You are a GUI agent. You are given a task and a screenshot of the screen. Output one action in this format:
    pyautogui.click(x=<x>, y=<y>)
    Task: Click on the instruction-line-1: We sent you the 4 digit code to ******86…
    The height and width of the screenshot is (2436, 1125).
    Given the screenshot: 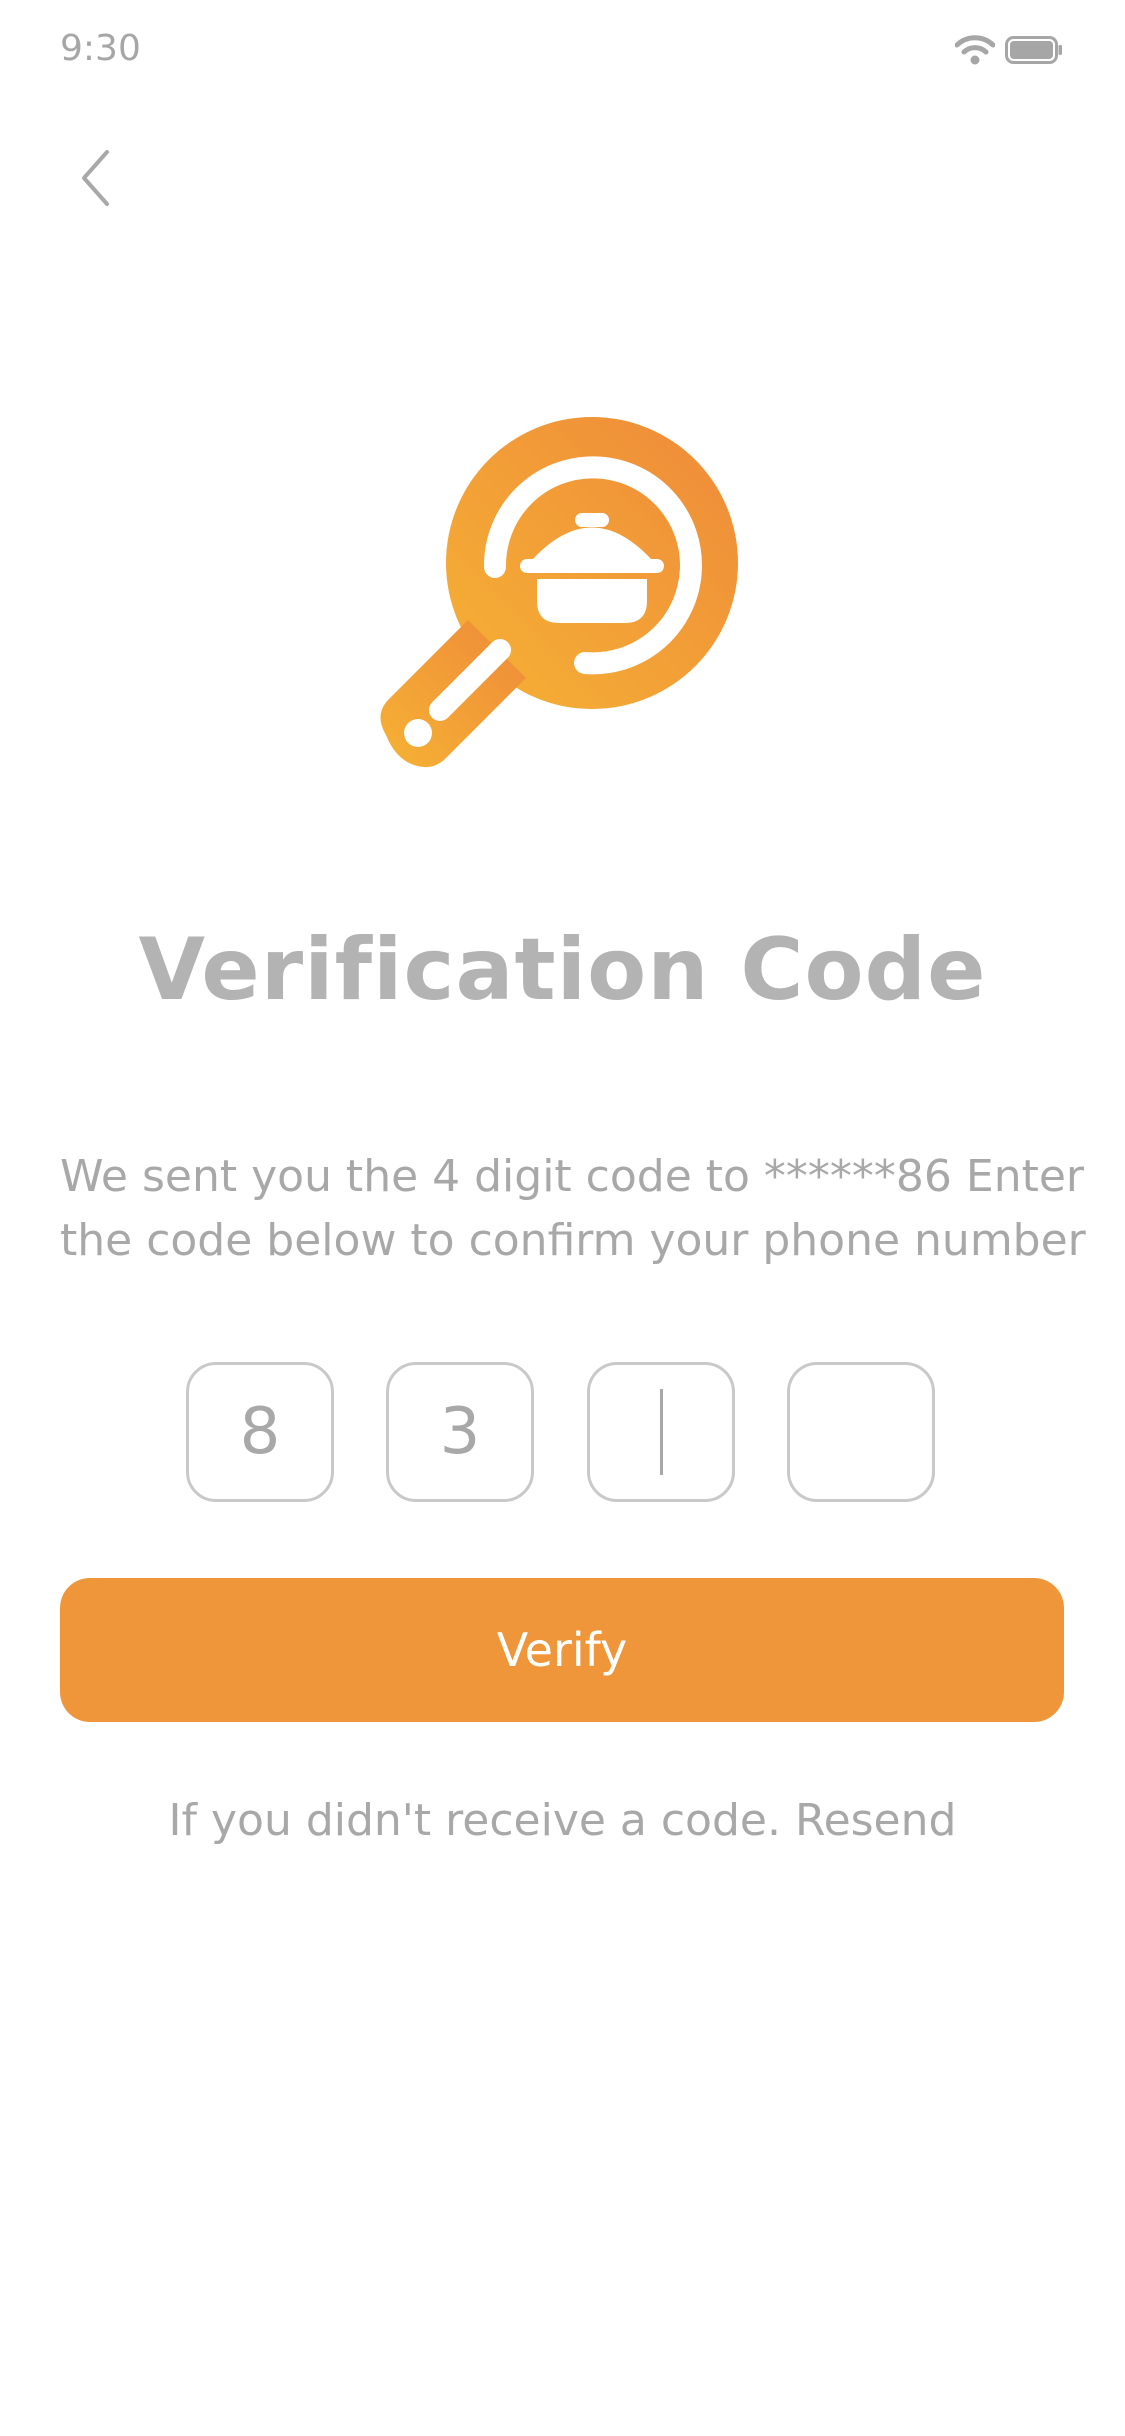 What is the action you would take?
    pyautogui.click(x=572, y=1176)
    